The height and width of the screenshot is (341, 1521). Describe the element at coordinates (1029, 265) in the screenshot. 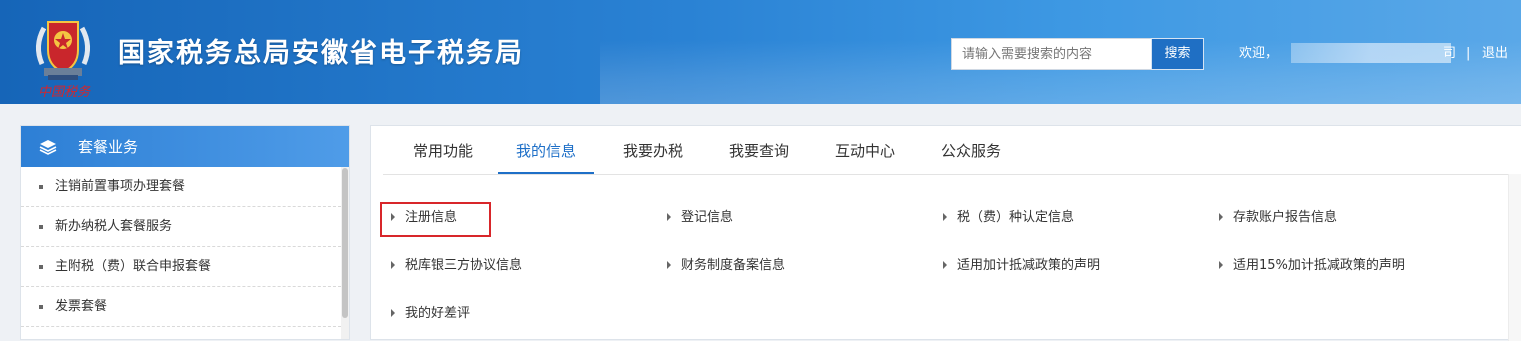

I see `link-label: 适用加计抵减政策的声明` at that location.